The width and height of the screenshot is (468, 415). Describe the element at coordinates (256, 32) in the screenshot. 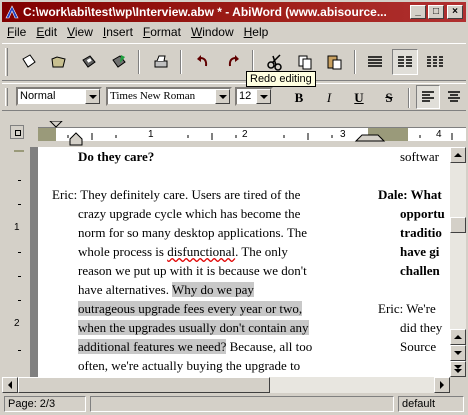

I see `menu-help: Help` at that location.